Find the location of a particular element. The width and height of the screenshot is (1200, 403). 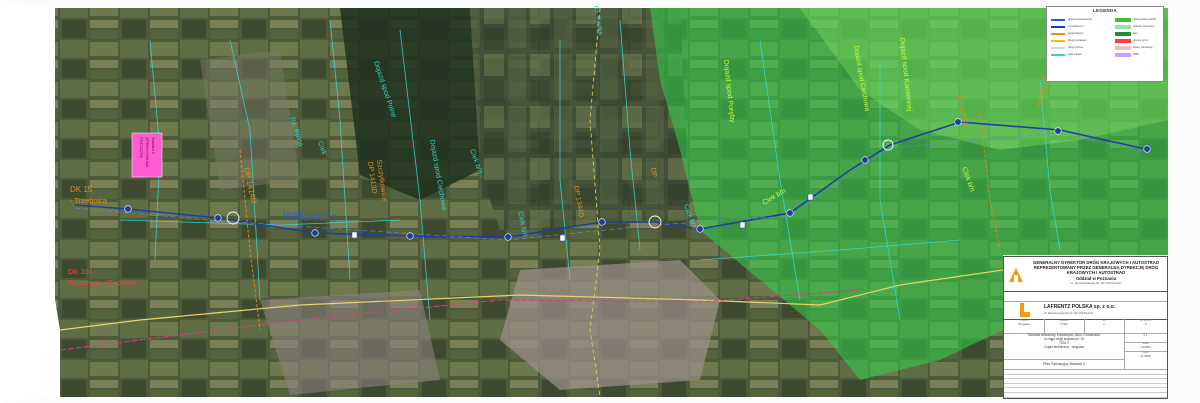

date-cell: Data 01.2020 is located at coordinates (1145, 360).